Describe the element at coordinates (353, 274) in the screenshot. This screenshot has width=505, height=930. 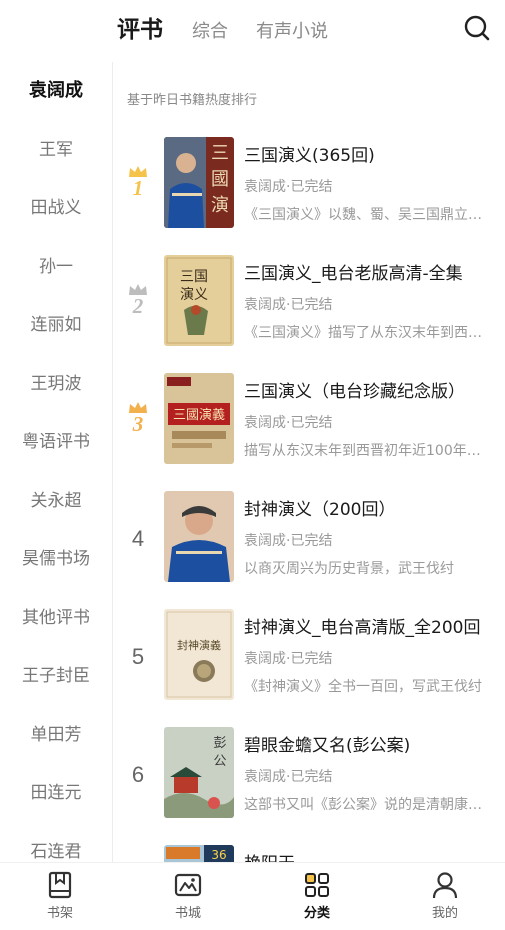
I see `book-title: 三国演义_电台老版高清-全集` at that location.